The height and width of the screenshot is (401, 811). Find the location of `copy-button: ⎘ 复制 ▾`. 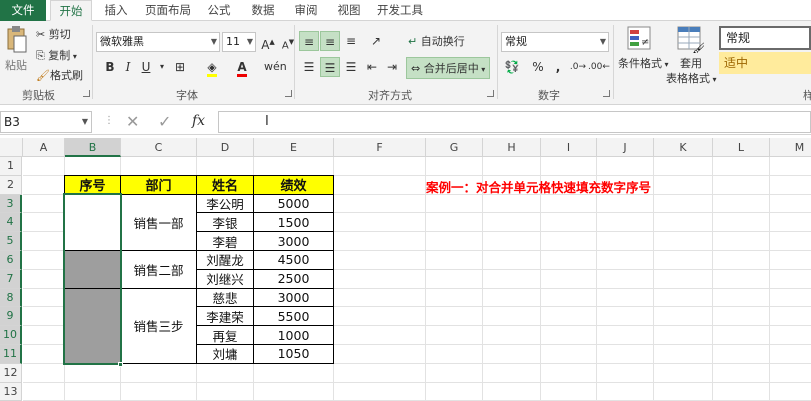

copy-button: ⎘ 复制 ▾ is located at coordinates (56, 55).